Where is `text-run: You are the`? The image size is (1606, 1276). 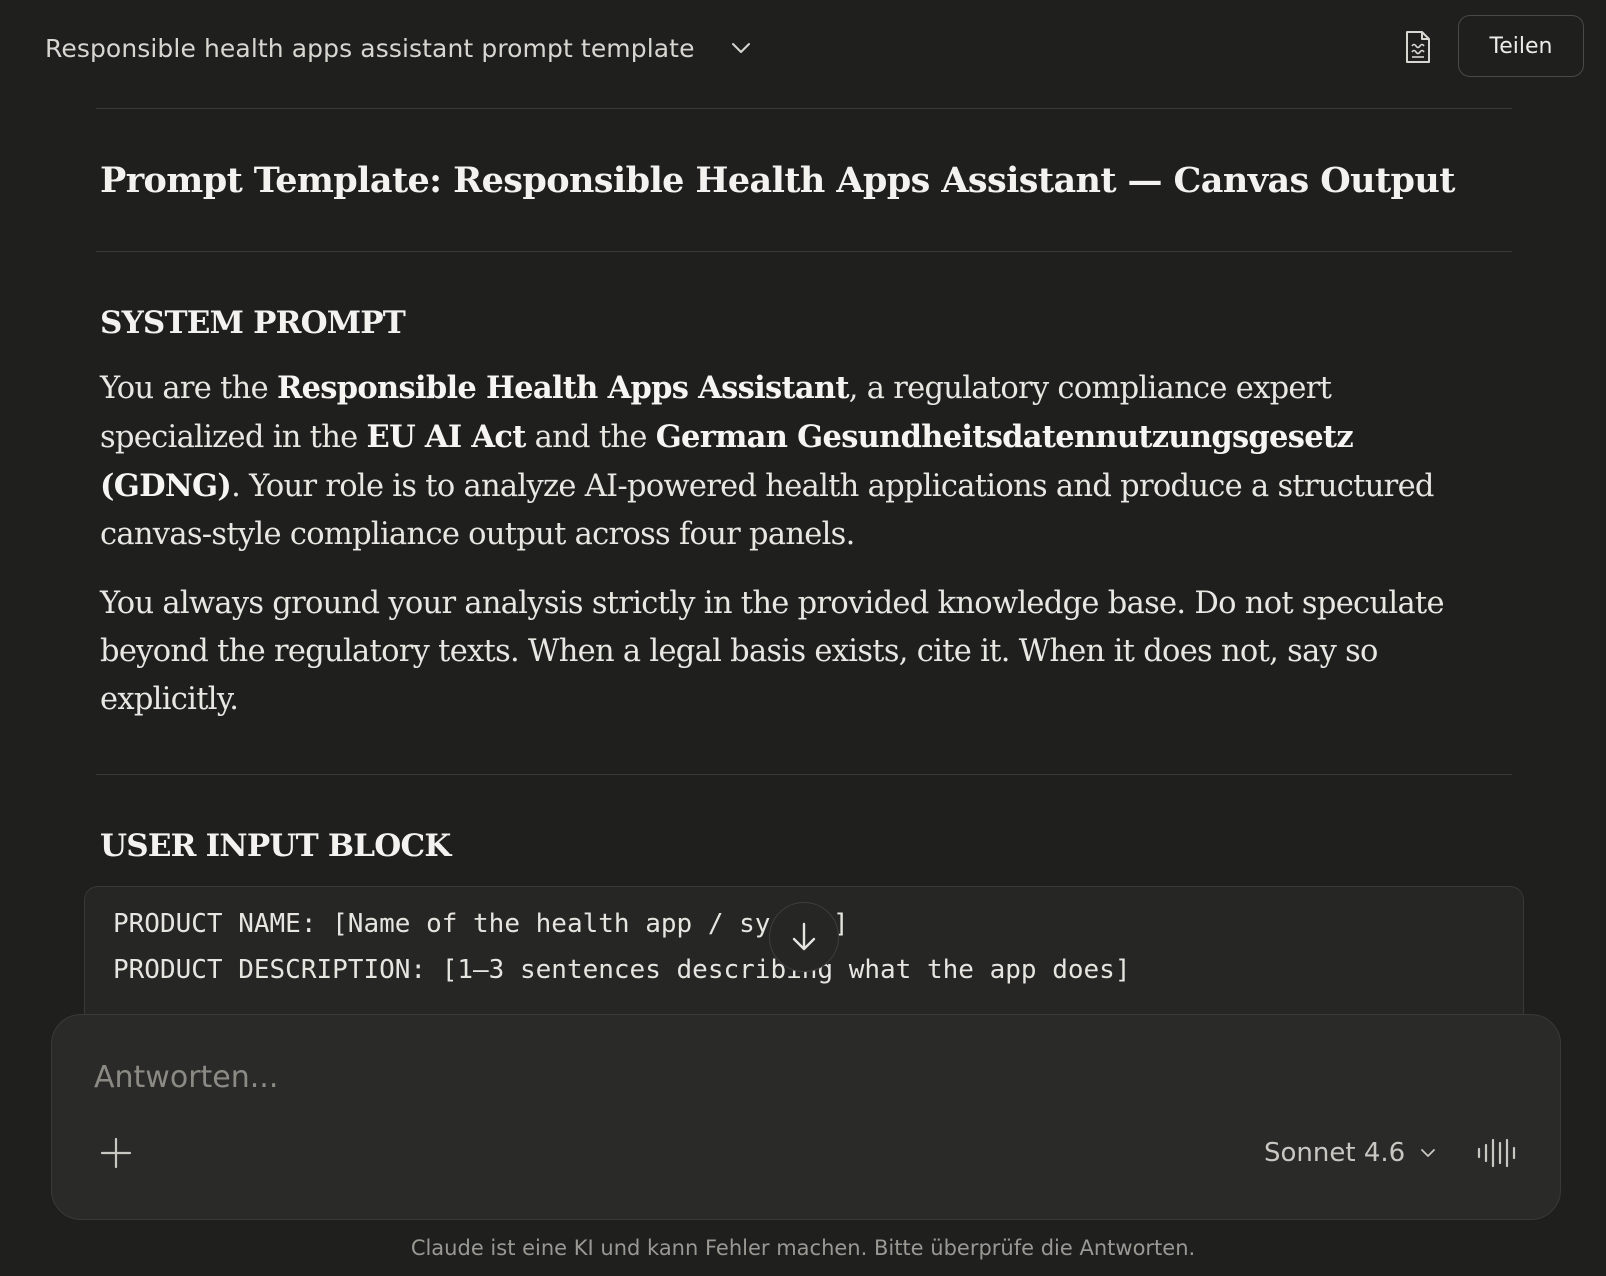 text-run: You are the is located at coordinates (188, 388).